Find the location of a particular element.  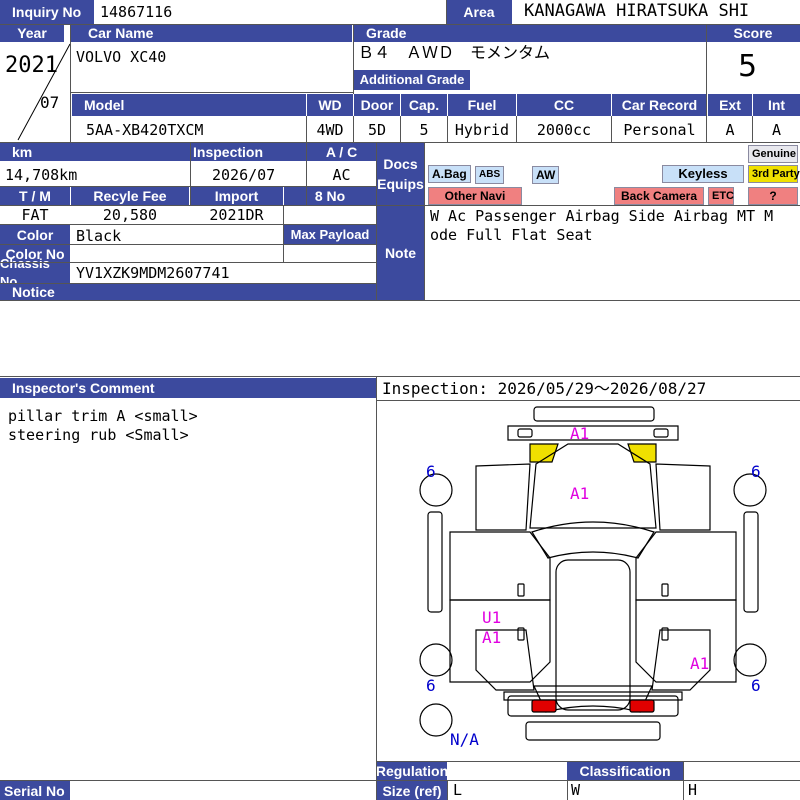

equip-back-camera-badge: Back Camera is located at coordinates (659, 196).